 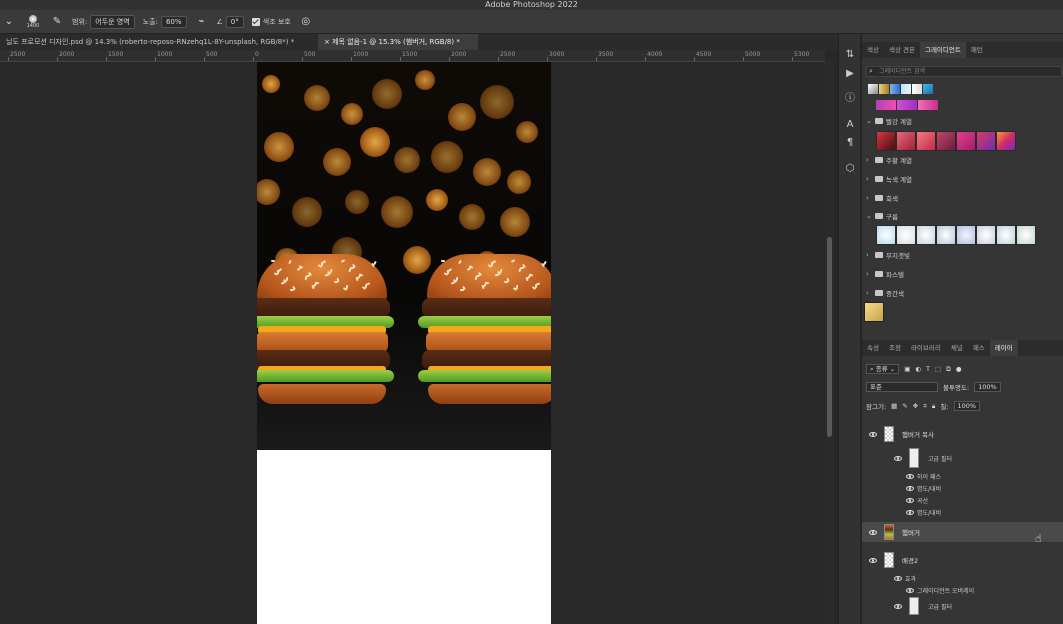 I want to click on gradient-group-green: › 녹색 계열, so click(x=889, y=179).